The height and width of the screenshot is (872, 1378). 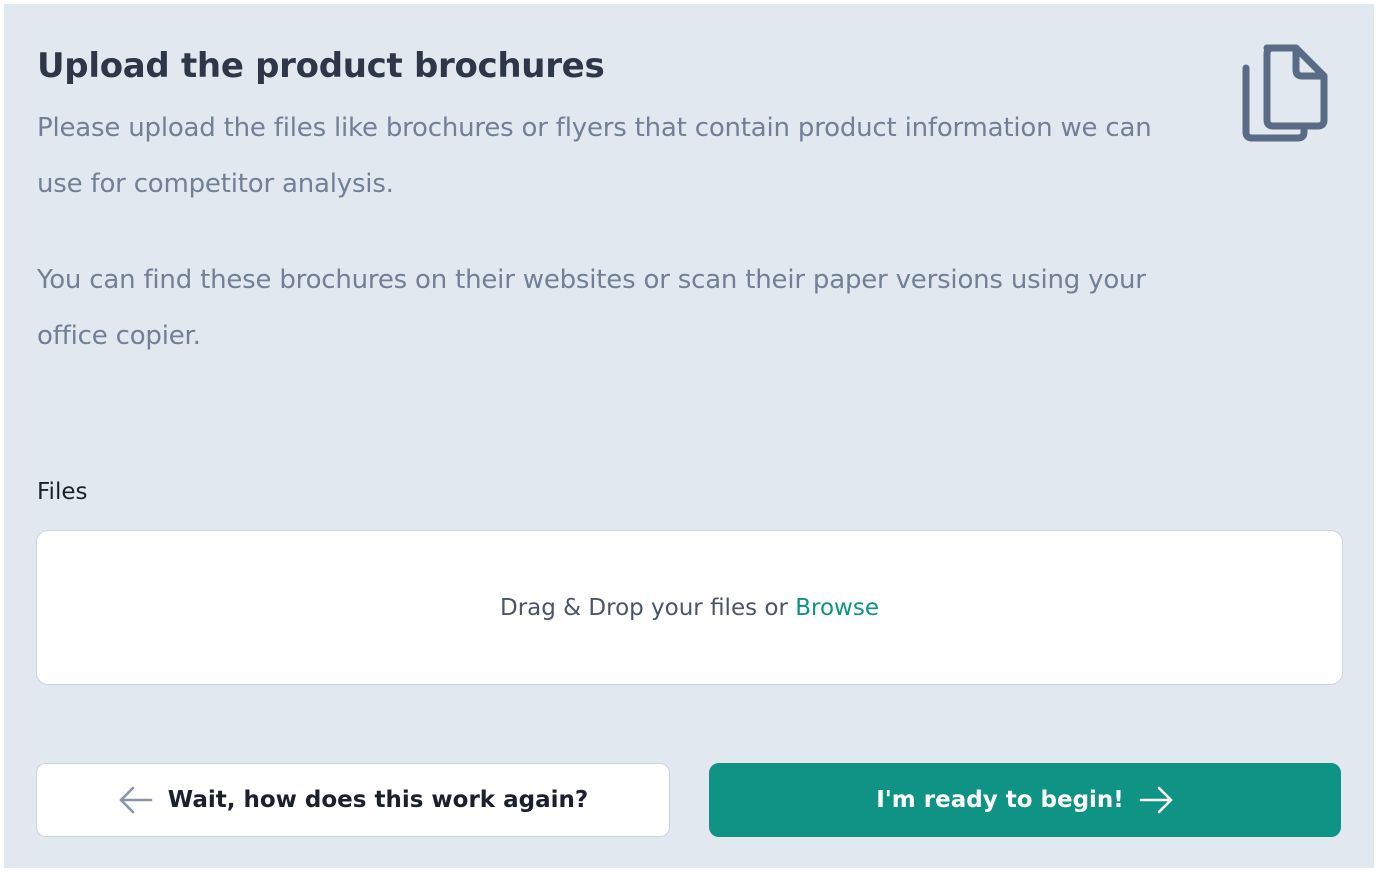 I want to click on dropzone-text: Drag & Drop your files or Browse, so click(x=689, y=608).